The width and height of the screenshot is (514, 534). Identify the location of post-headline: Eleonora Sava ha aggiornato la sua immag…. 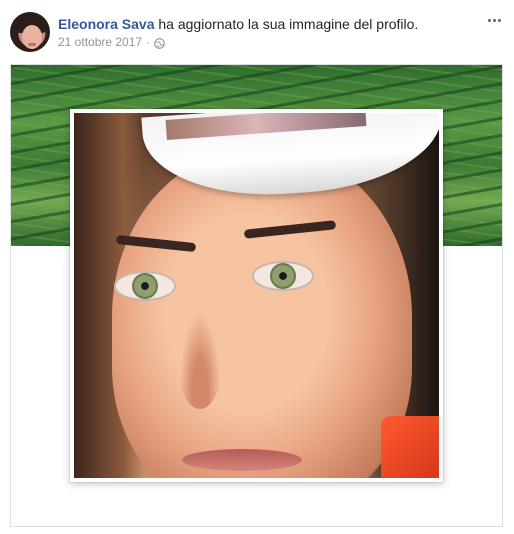
(238, 24).